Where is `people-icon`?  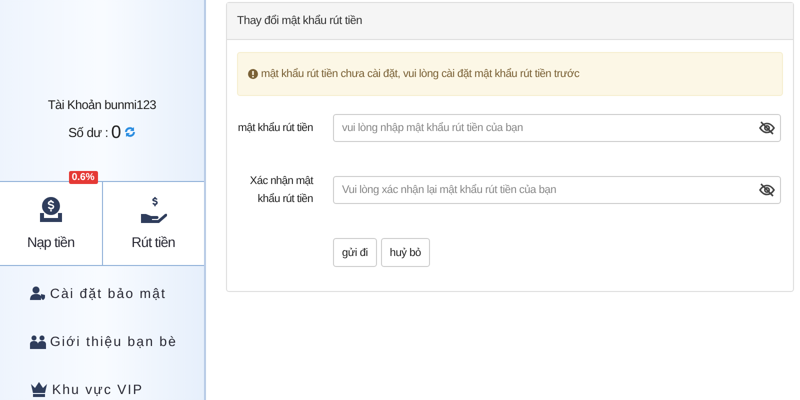
people-icon is located at coordinates (38, 341).